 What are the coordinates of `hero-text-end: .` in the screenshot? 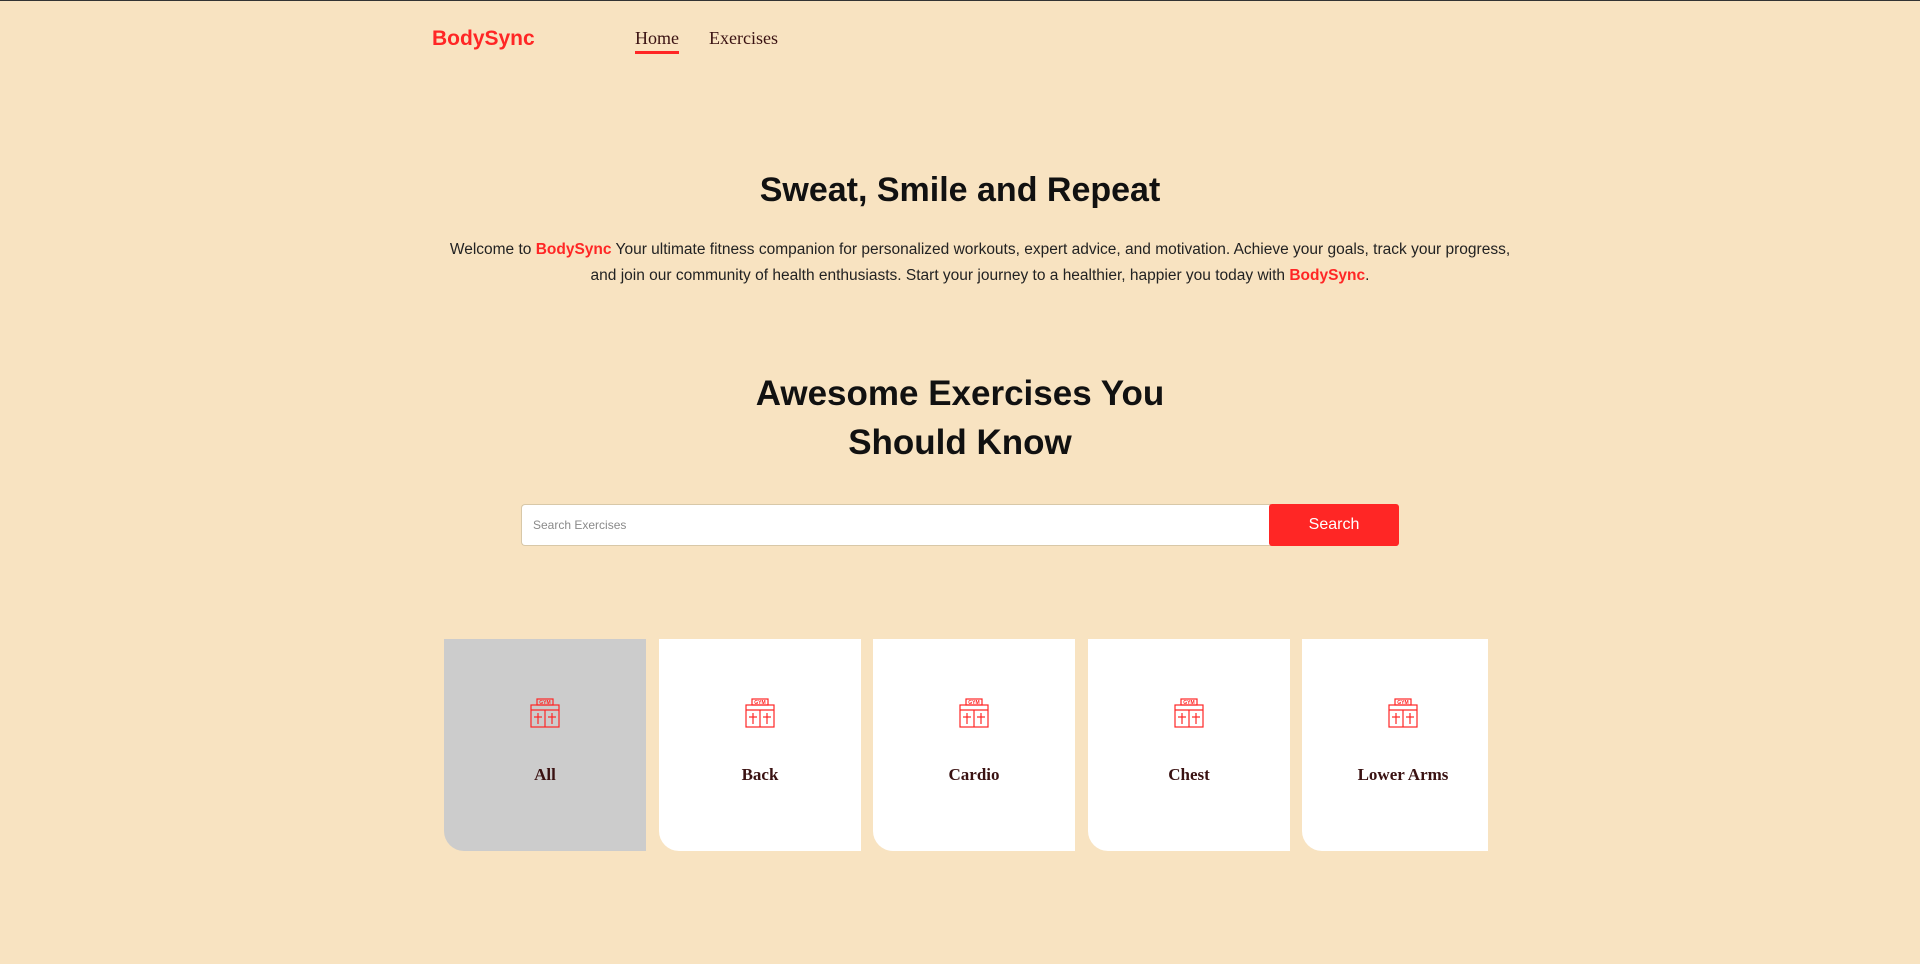 It's located at (1367, 275).